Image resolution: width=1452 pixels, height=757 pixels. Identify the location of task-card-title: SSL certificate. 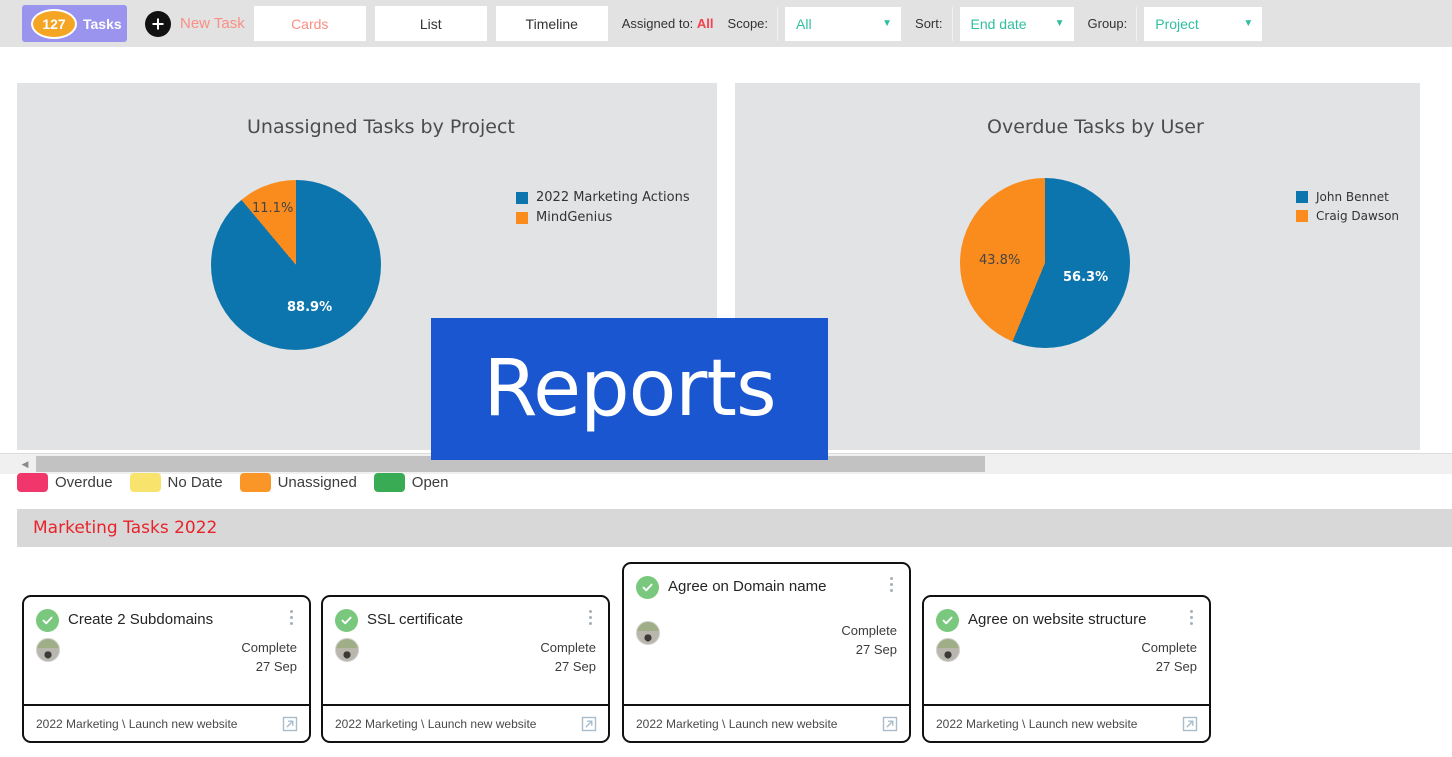
(415, 619).